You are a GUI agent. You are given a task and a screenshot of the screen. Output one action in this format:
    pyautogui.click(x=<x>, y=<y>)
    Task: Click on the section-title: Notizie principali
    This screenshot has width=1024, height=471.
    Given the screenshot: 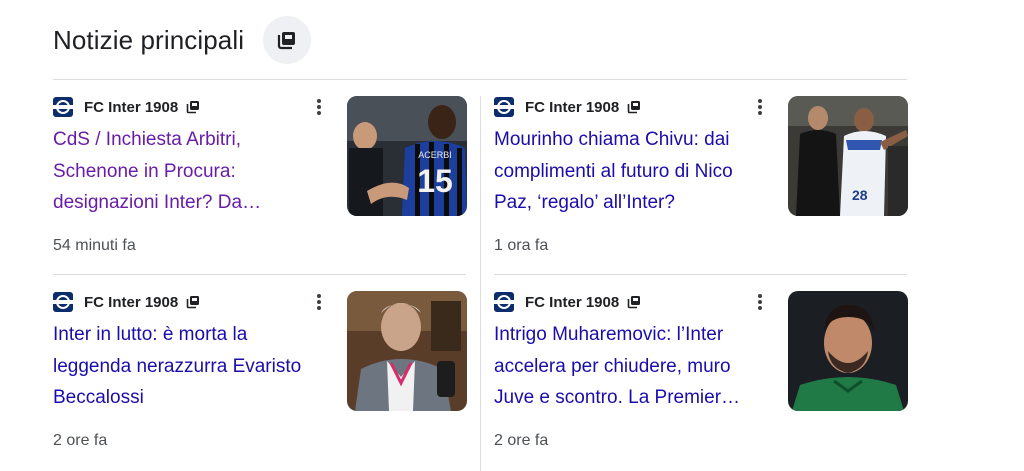 What is the action you would take?
    pyautogui.click(x=149, y=39)
    